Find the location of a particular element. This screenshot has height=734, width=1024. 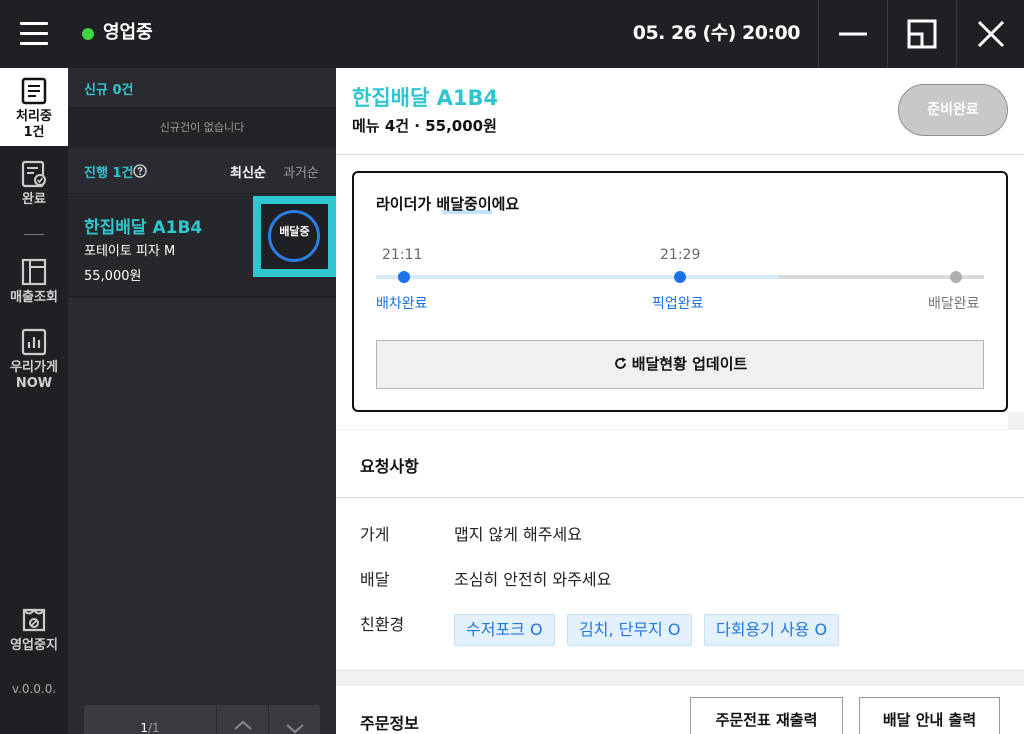

page-down-button is located at coordinates (294, 719).